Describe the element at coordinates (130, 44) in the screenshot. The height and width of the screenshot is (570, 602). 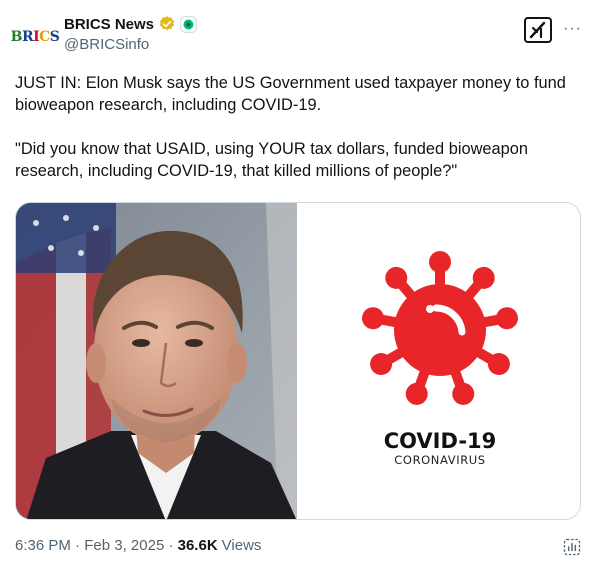
I see `handle: @BRICSinfo` at that location.